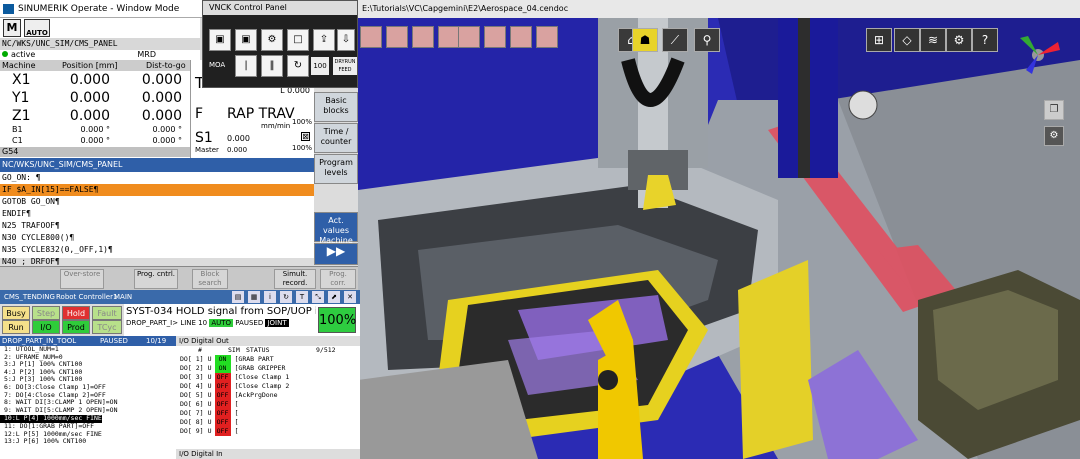  I want to click on ip-icon: i, so click(270, 297).